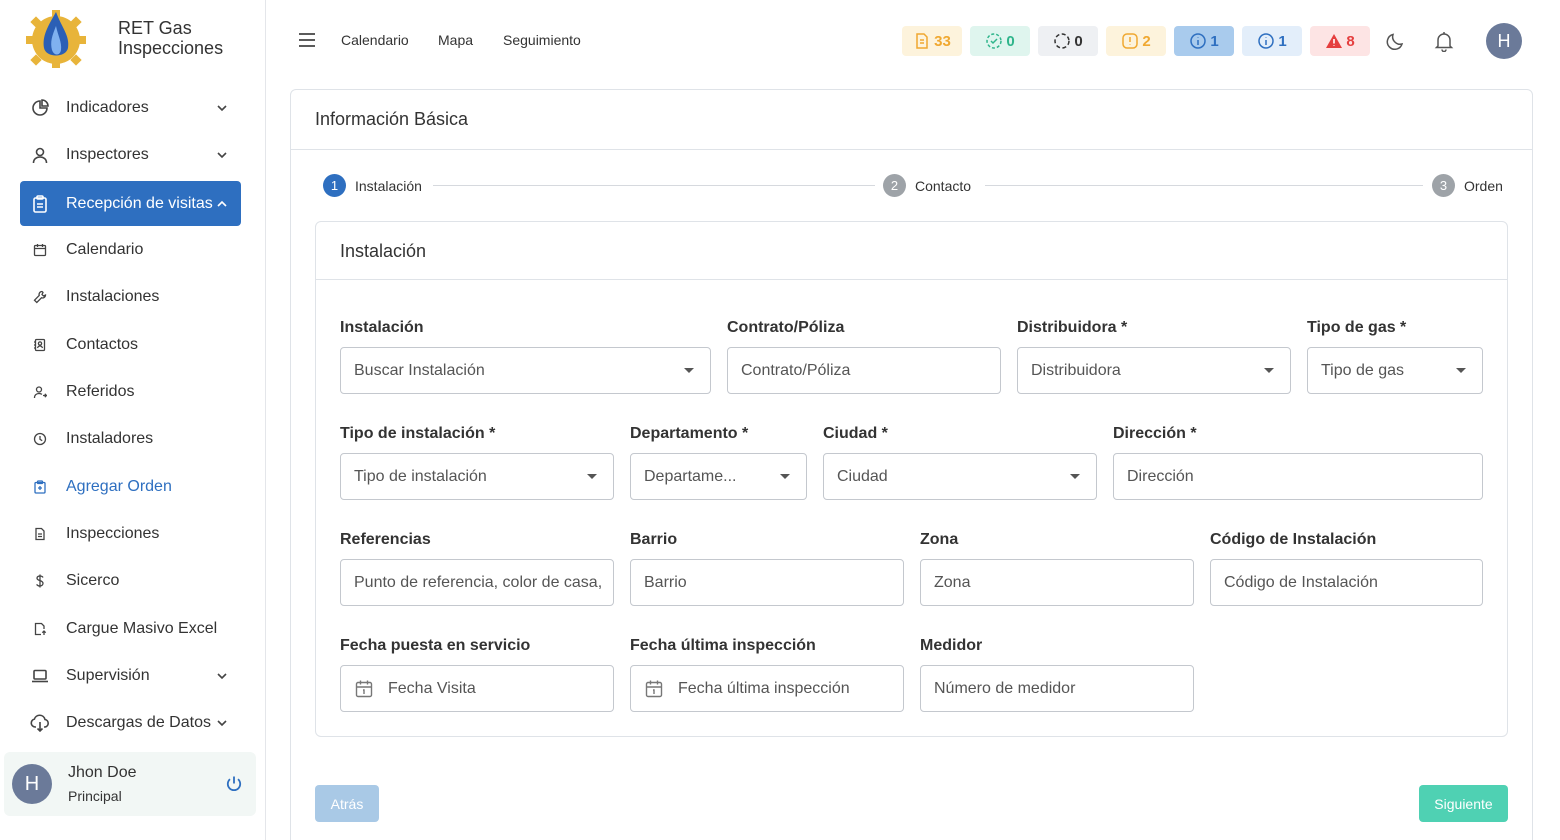 This screenshot has width=1560, height=840. What do you see at coordinates (1000, 41) in the screenshot?
I see `badge-completed: 0` at bounding box center [1000, 41].